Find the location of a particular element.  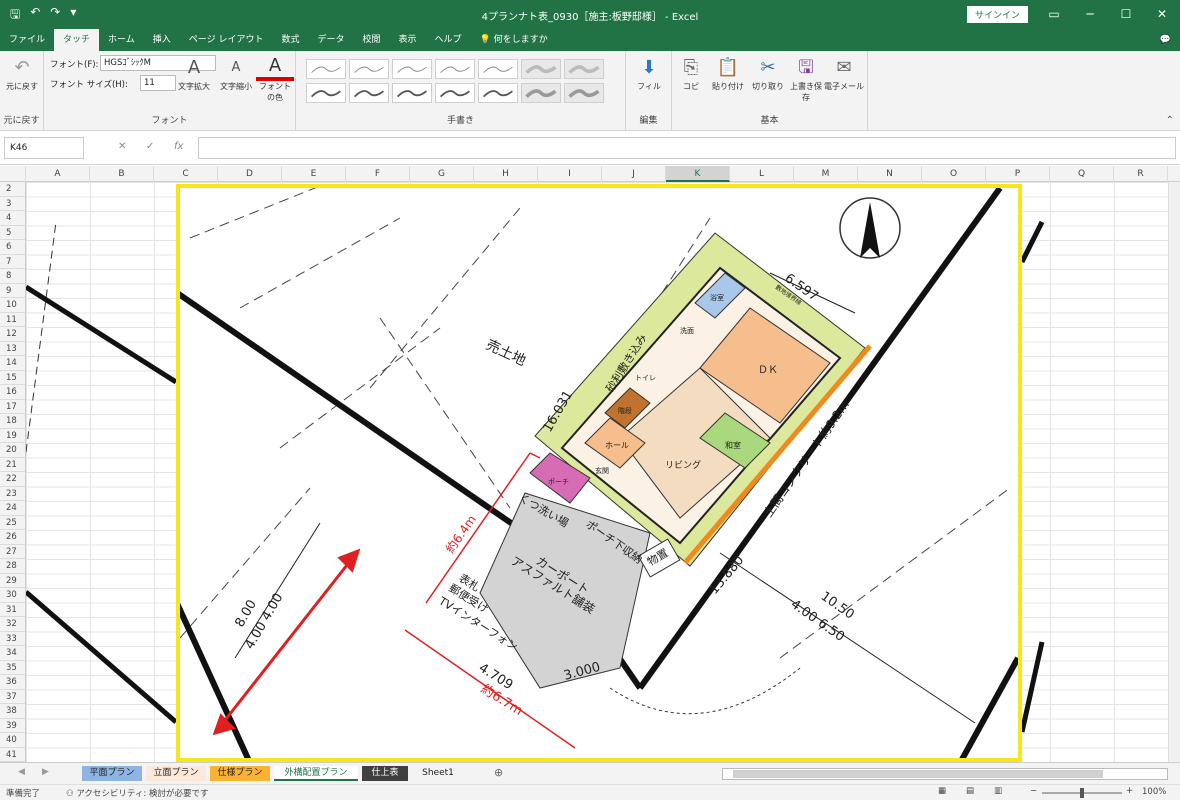

row-header: 28 is located at coordinates (12, 566).